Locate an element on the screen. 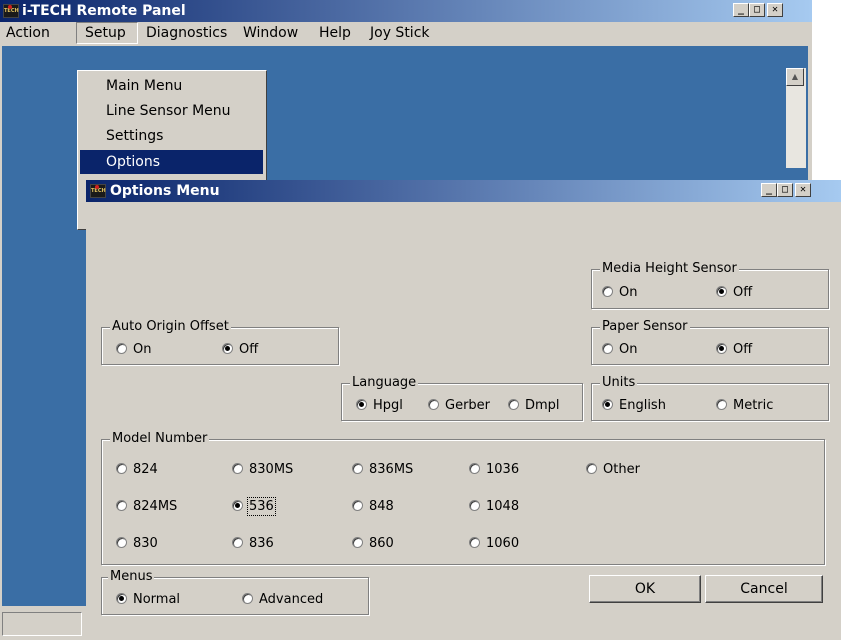 Image resolution: width=841 pixels, height=640 pixels. media-height-off-radio: Off is located at coordinates (734, 293).